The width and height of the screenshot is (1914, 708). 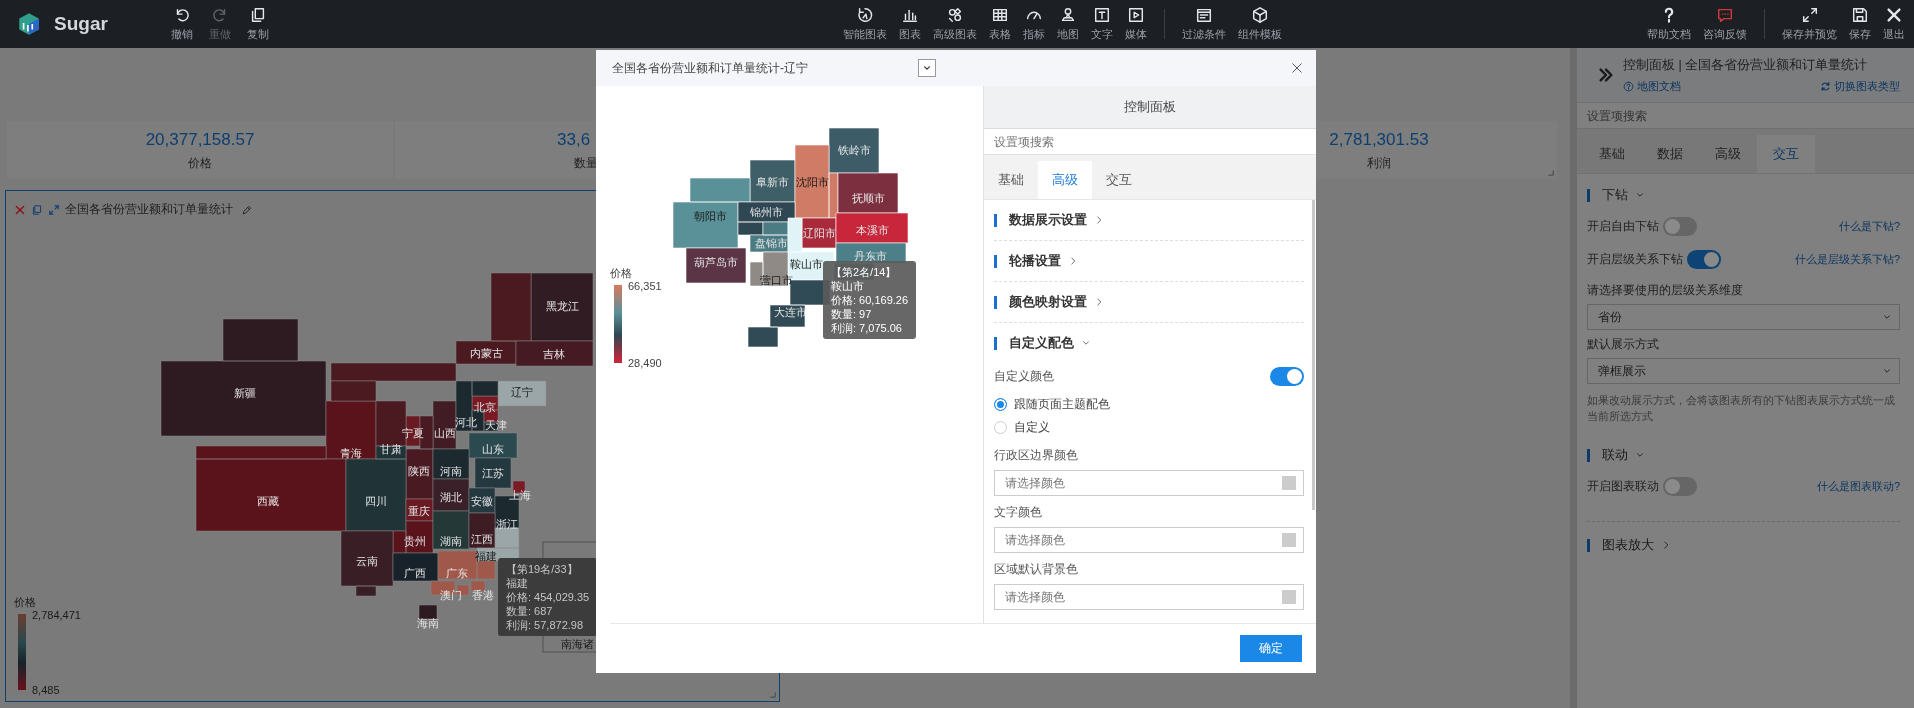 I want to click on legend-min-value: 8,485, so click(x=46, y=690).